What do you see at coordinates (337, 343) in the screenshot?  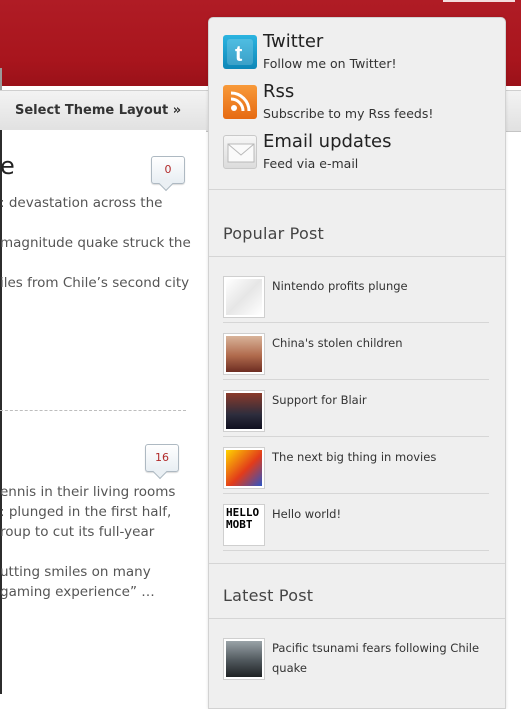 I see `popular-post-title: China's stolen children` at bounding box center [337, 343].